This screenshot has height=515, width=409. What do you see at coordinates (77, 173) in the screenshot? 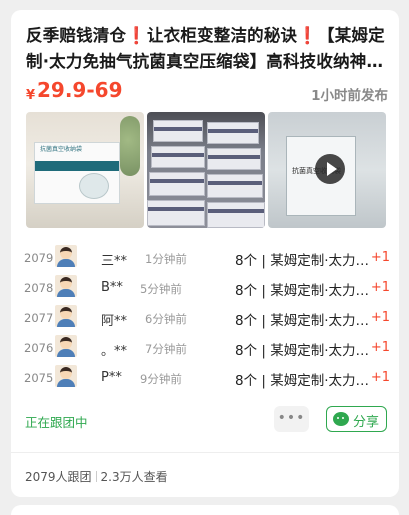
I see `product-box: 抗菌真空收纳袋` at bounding box center [77, 173].